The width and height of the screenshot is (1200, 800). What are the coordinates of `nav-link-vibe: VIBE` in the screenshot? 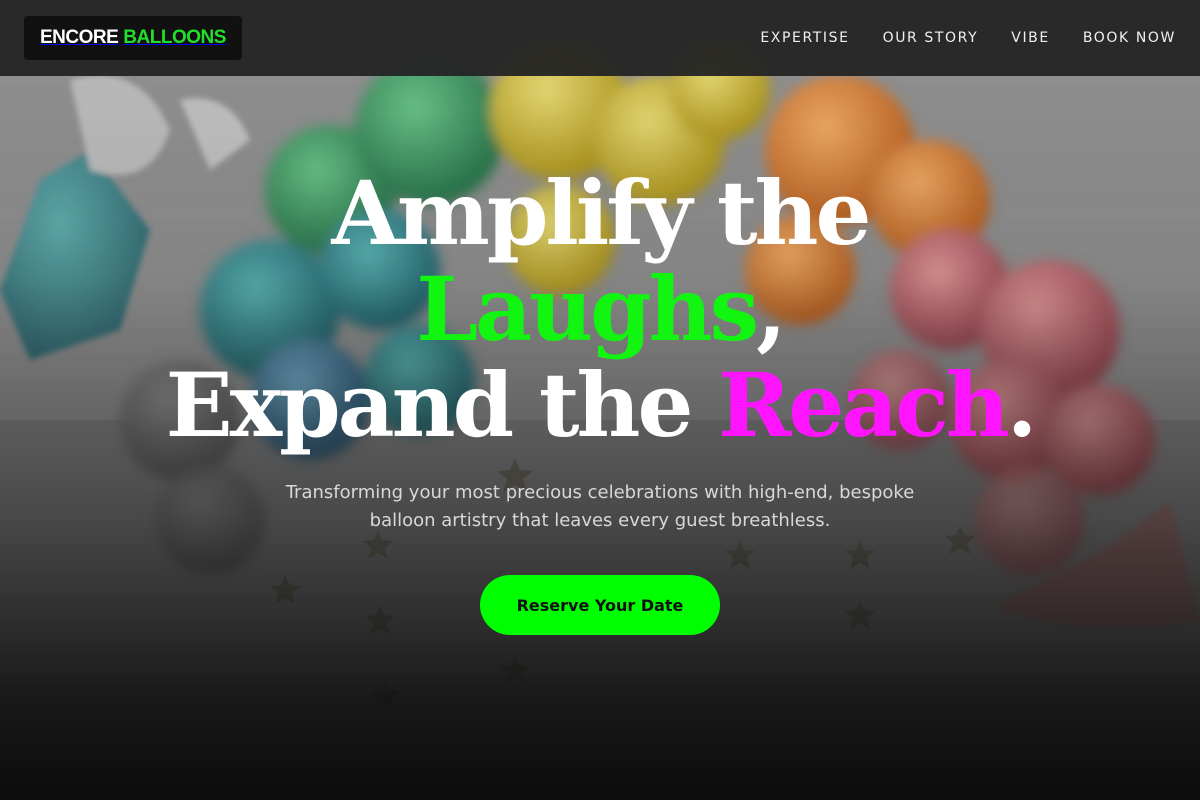 It's located at (1030, 38).